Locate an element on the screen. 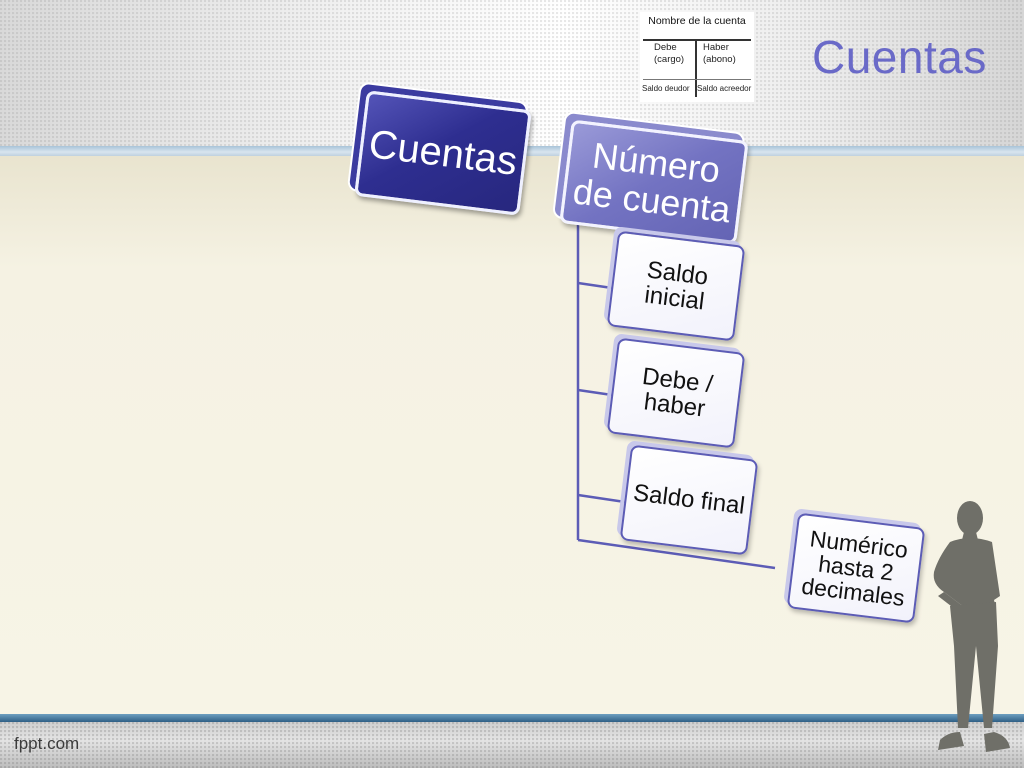 The image size is (1024, 768). connector-saldo-final is located at coordinates (601, 498).